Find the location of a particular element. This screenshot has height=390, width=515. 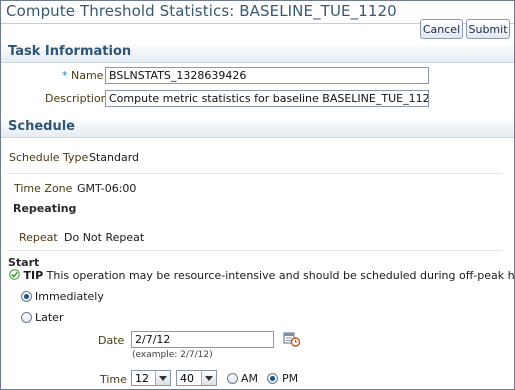

hour-value: 12 is located at coordinates (142, 378).